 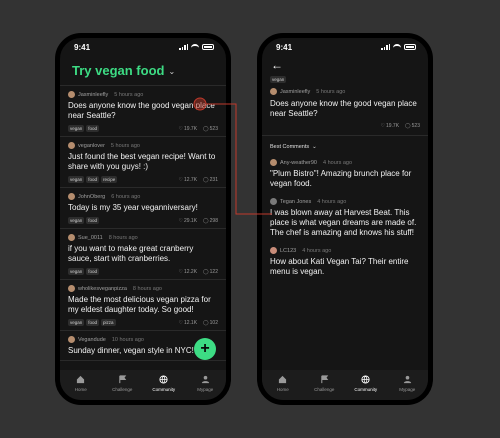 What do you see at coordinates (210, 221) in the screenshot?
I see `comment-count: ◯ 298` at bounding box center [210, 221].